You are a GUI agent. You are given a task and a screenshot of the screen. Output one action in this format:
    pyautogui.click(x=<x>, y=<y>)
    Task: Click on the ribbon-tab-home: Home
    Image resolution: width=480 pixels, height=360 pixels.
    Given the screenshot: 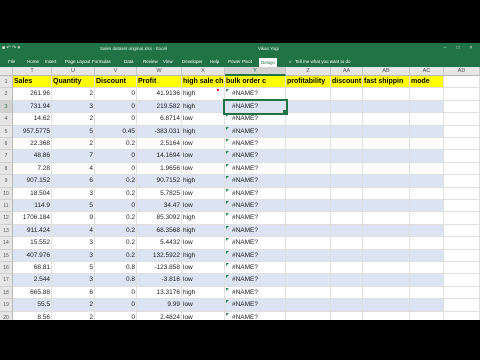 What is the action you would take?
    pyautogui.click(x=33, y=61)
    